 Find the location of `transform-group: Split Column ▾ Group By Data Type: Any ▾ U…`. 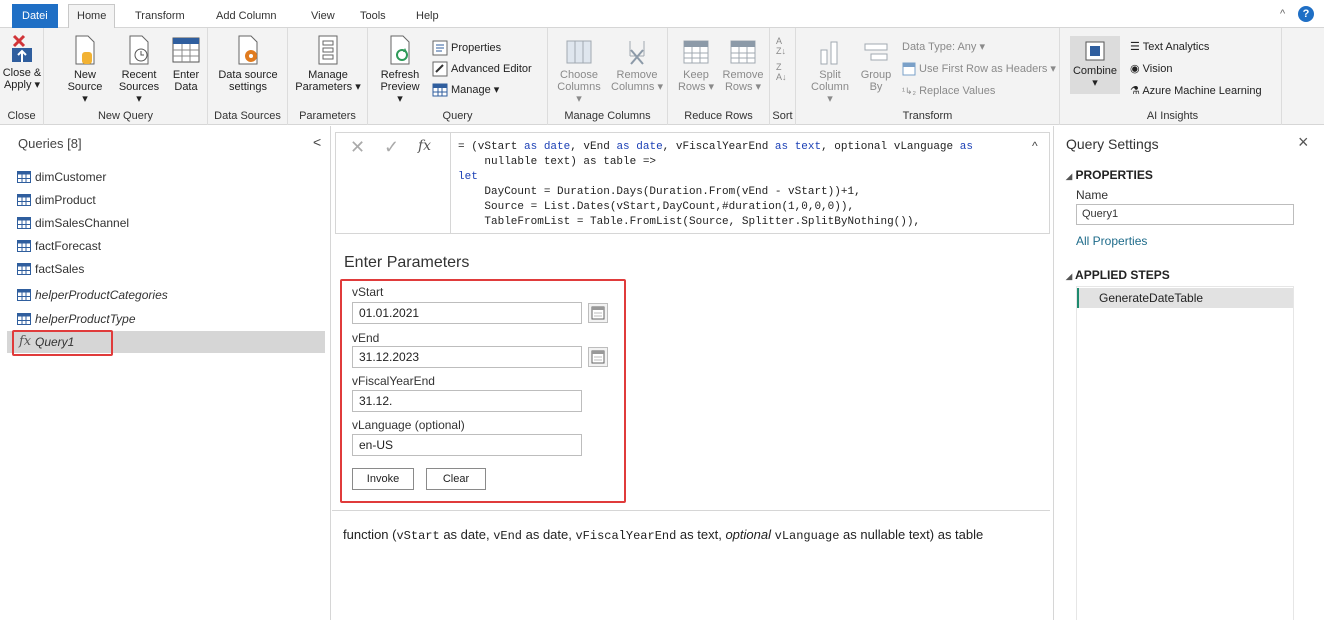

transform-group: Split Column ▾ Group By Data Type: Any ▾ U… is located at coordinates (928, 76).